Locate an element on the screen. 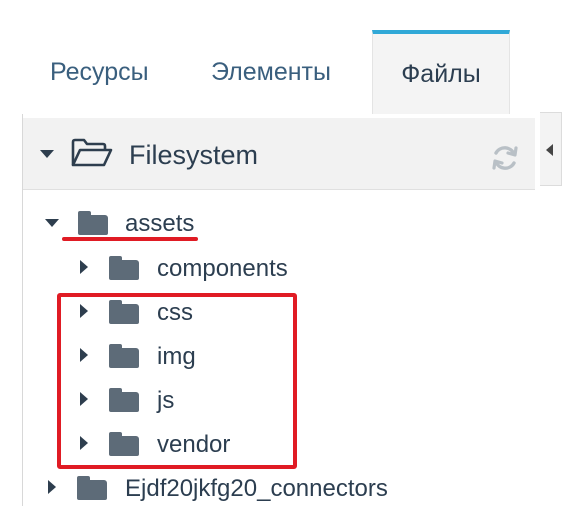 The width and height of the screenshot is (582, 506). tab-files-label: Файлы is located at coordinates (441, 74).